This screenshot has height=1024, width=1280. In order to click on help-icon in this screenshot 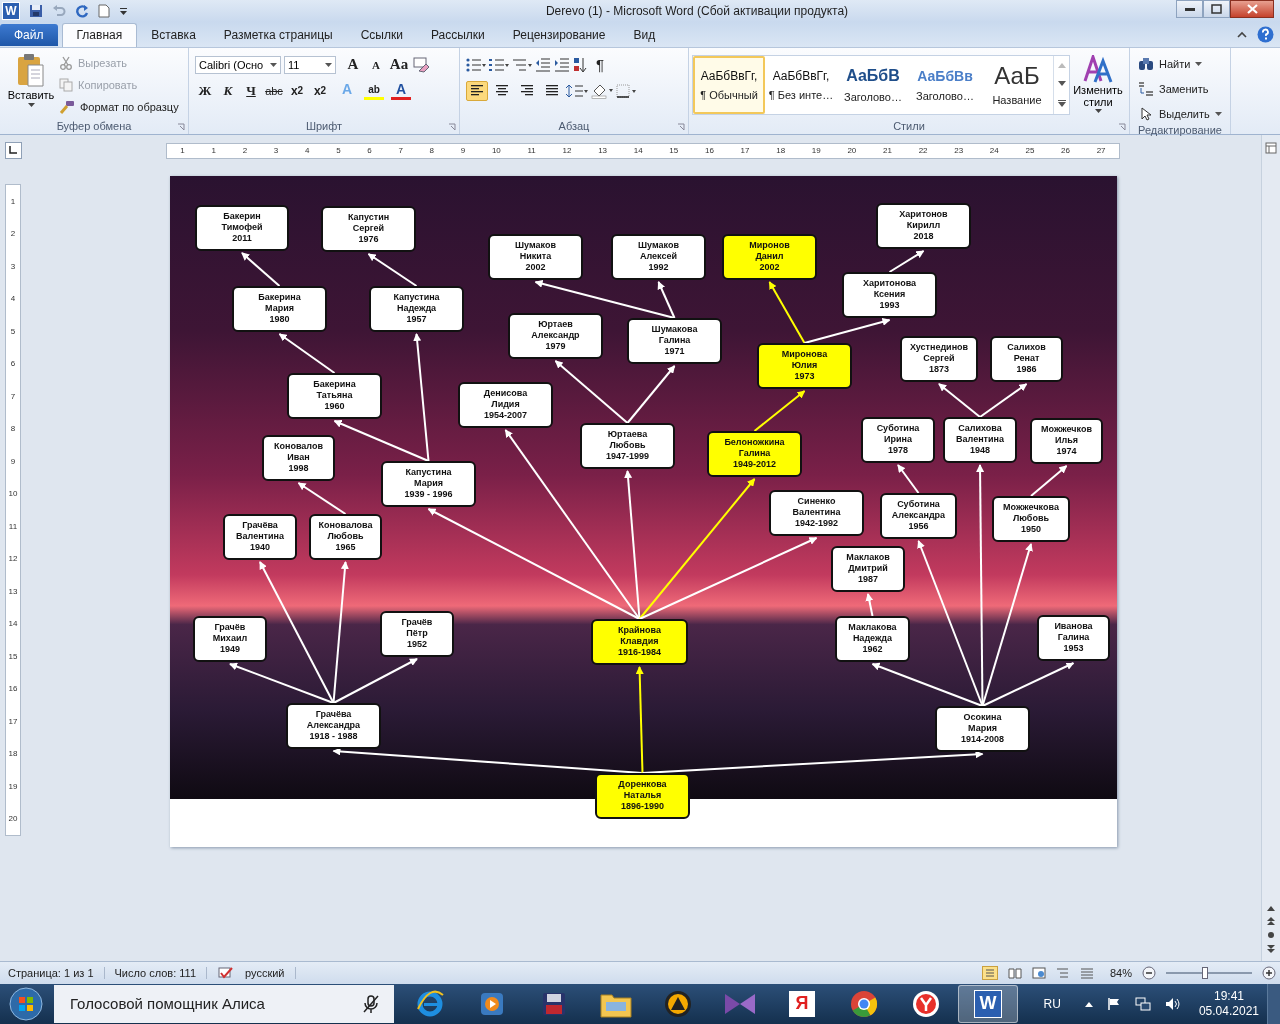, I will do `click(1265, 34)`.